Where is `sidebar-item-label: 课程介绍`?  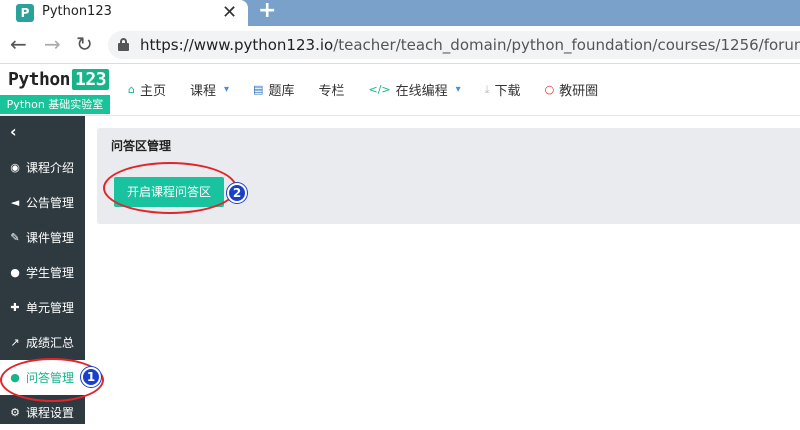
sidebar-item-label: 课程介绍 is located at coordinates (50, 168).